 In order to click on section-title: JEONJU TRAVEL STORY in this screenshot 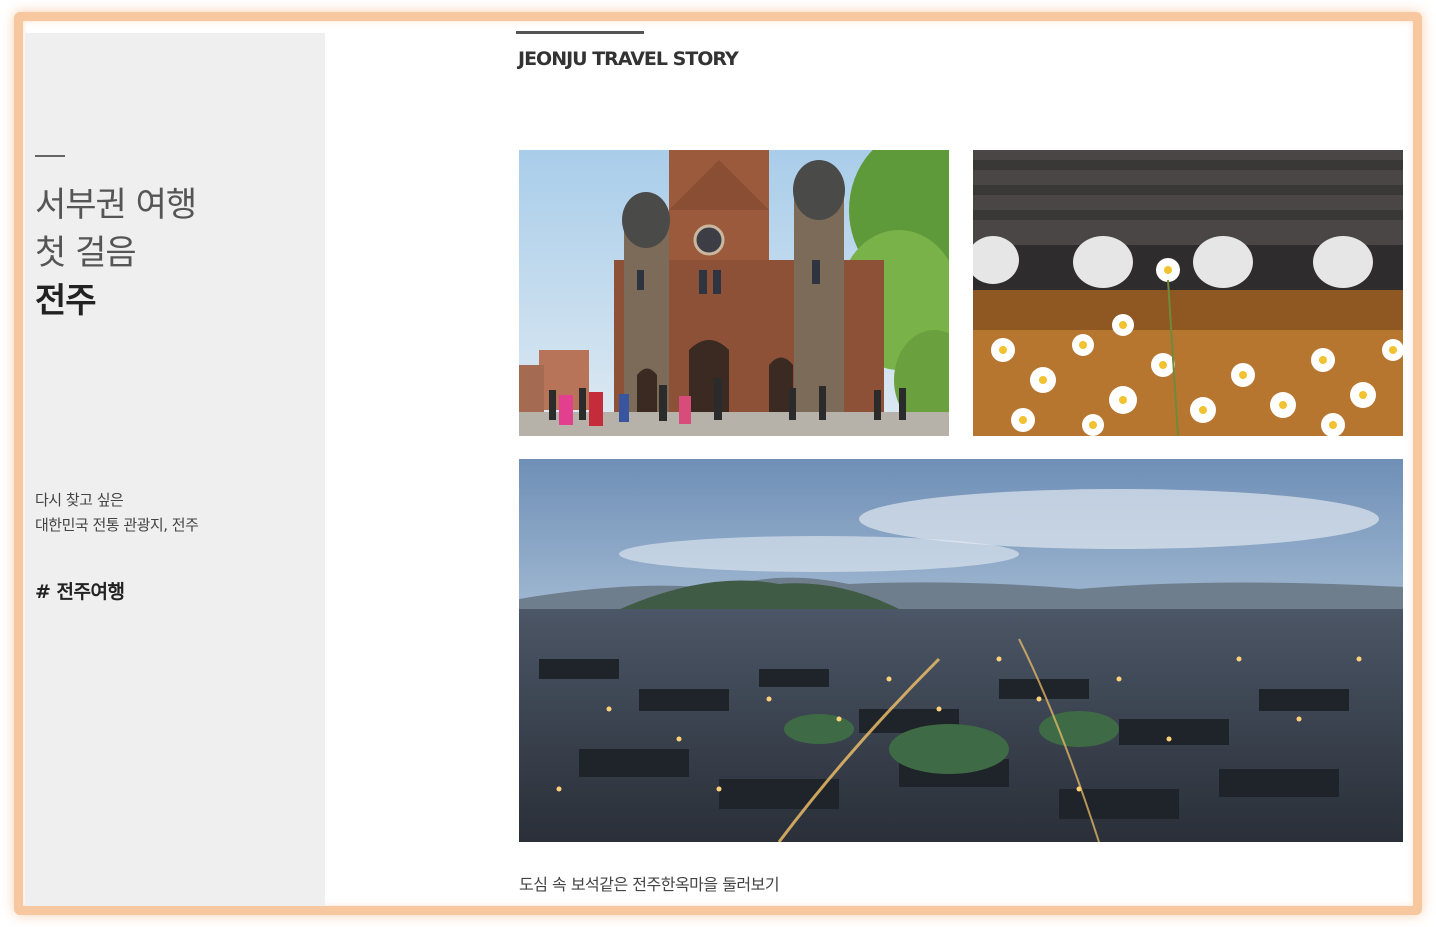, I will do `click(628, 59)`.